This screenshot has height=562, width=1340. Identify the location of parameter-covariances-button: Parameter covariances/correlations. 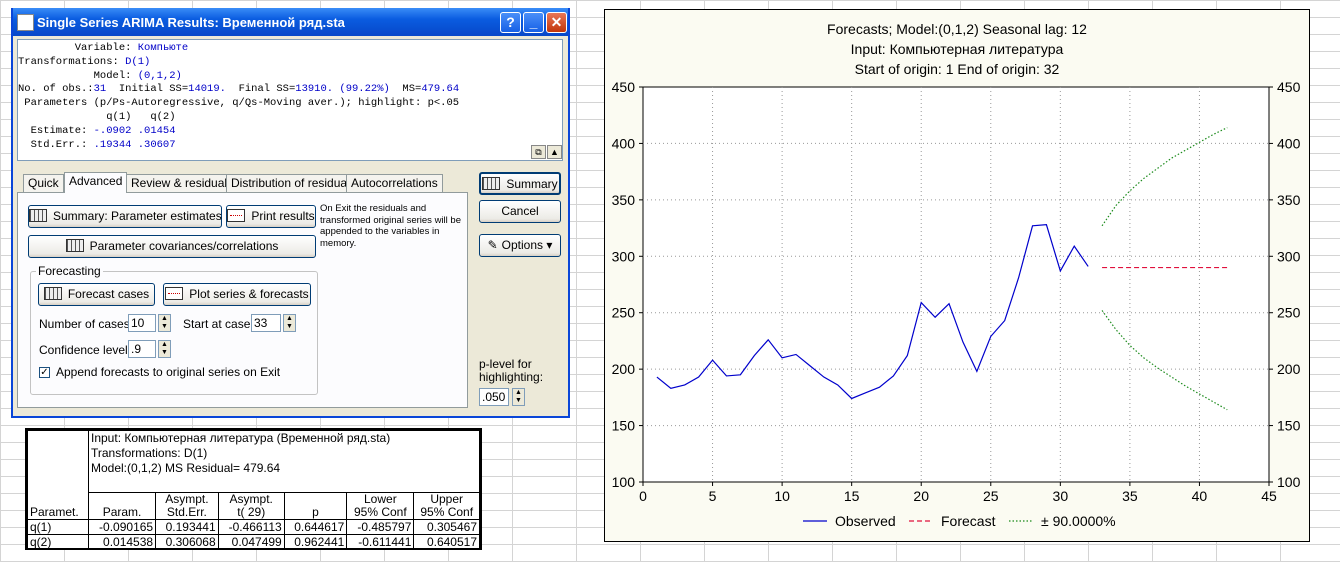
(172, 246).